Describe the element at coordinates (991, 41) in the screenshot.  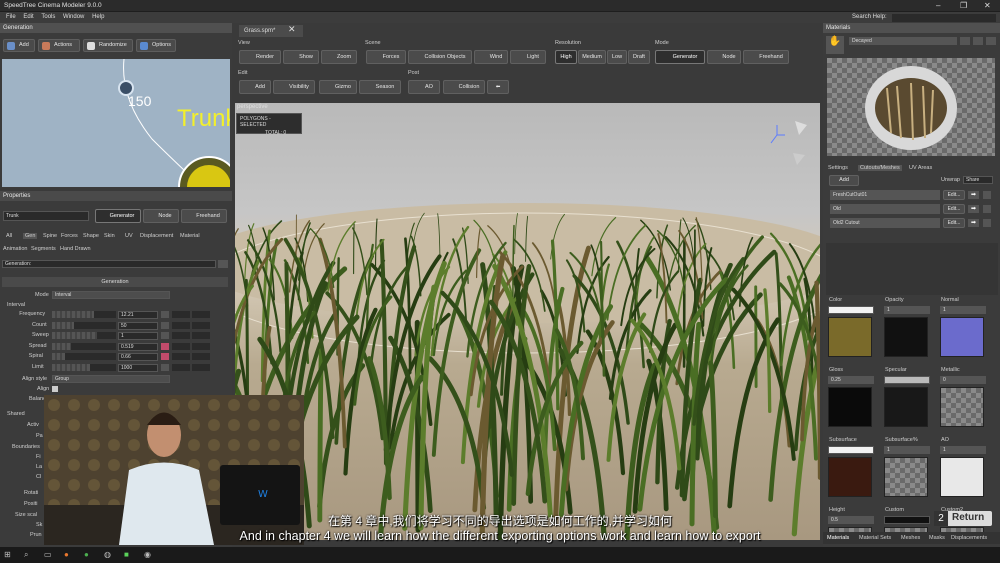
I see `material-delete-icon` at that location.